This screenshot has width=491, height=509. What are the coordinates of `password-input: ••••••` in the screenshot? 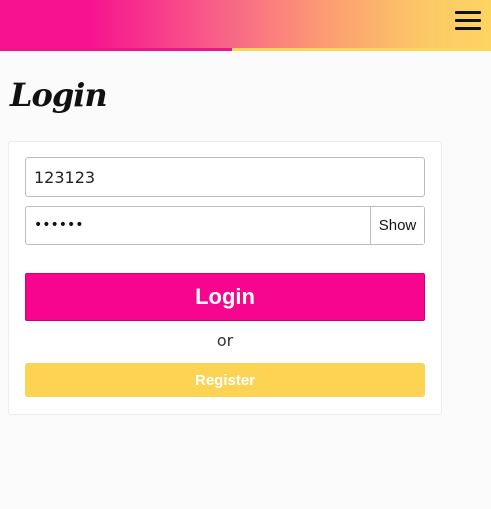 It's located at (59, 225).